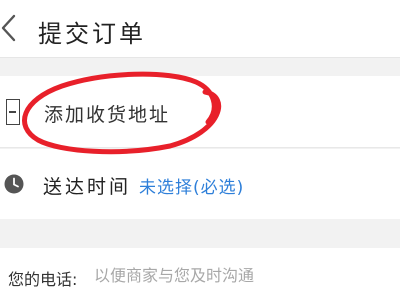 This screenshot has width=400, height=300. I want to click on chevron-left-icon, so click(8, 28).